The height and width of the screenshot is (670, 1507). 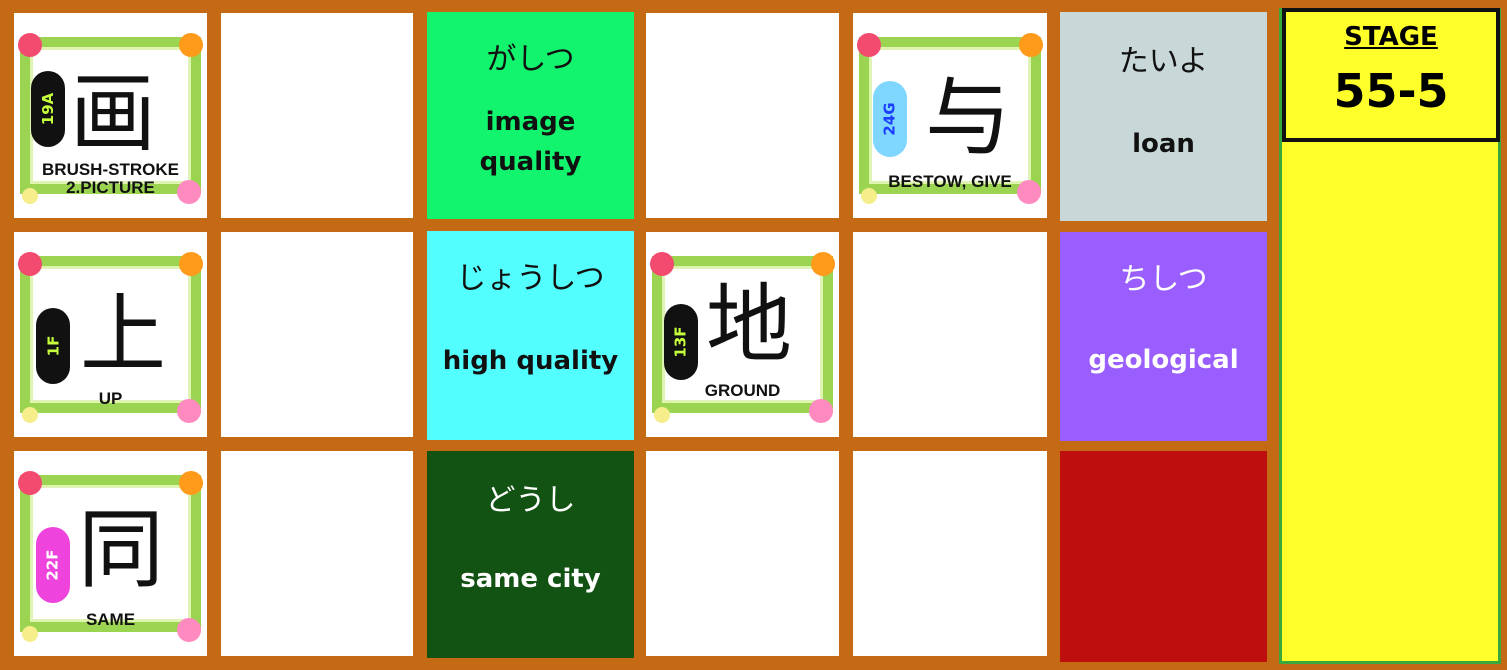 I want to click on word-english: high quality, so click(x=530, y=361).